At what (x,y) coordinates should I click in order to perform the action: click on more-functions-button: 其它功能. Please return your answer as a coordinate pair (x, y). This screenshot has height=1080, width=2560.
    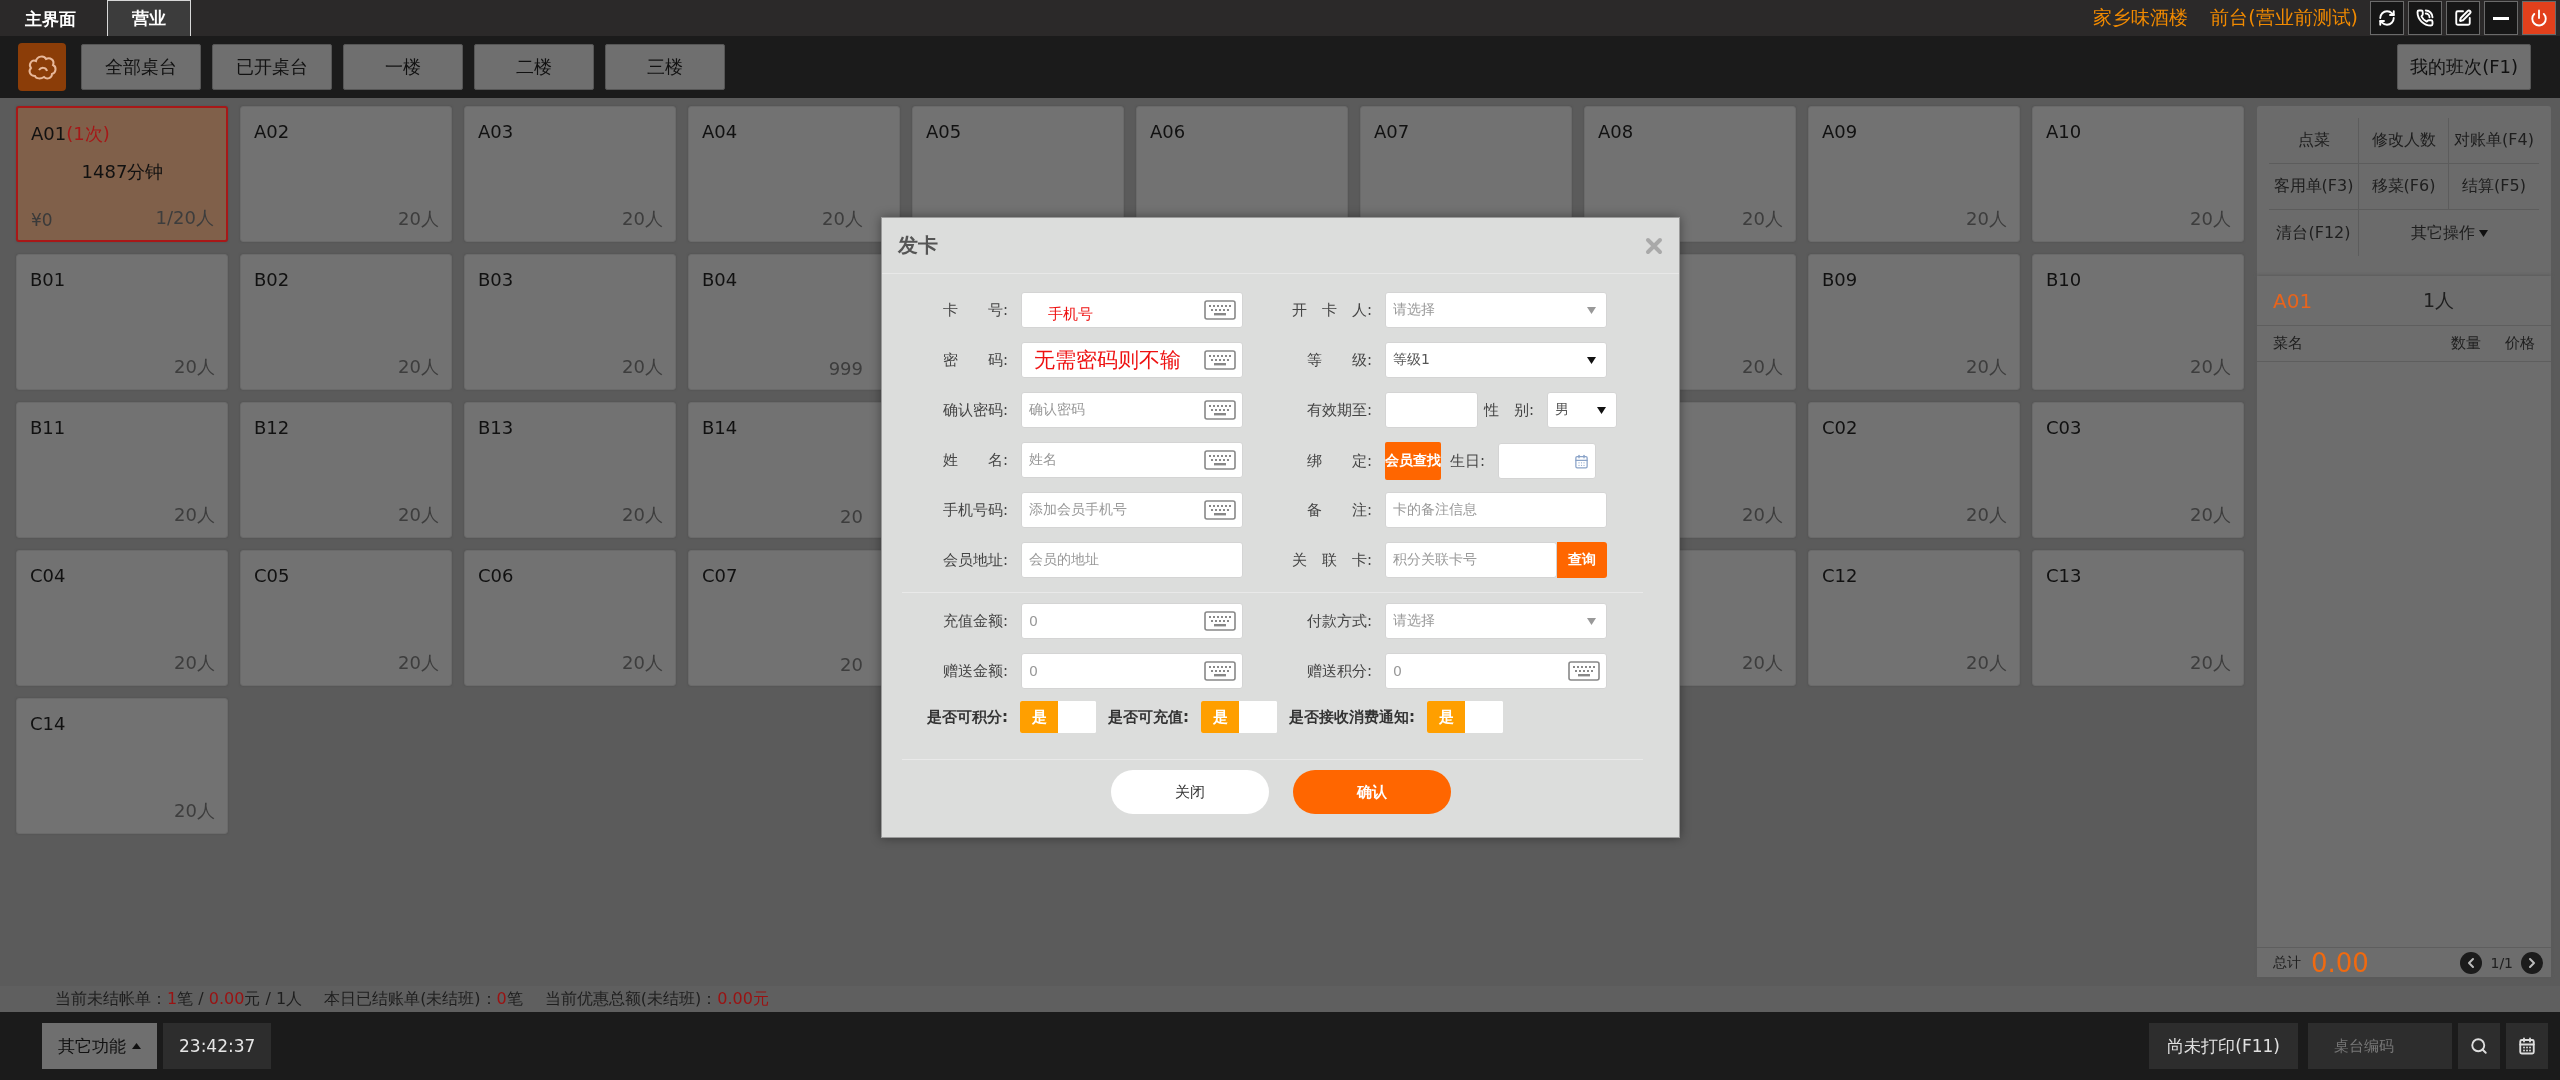
    Looking at the image, I should click on (99, 1046).